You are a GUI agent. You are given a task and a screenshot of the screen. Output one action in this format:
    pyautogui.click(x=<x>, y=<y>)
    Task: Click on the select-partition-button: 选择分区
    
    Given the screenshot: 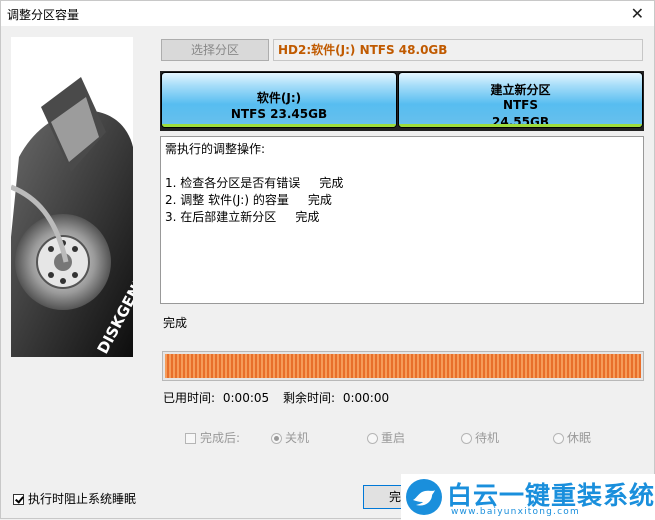 What is the action you would take?
    pyautogui.click(x=215, y=50)
    